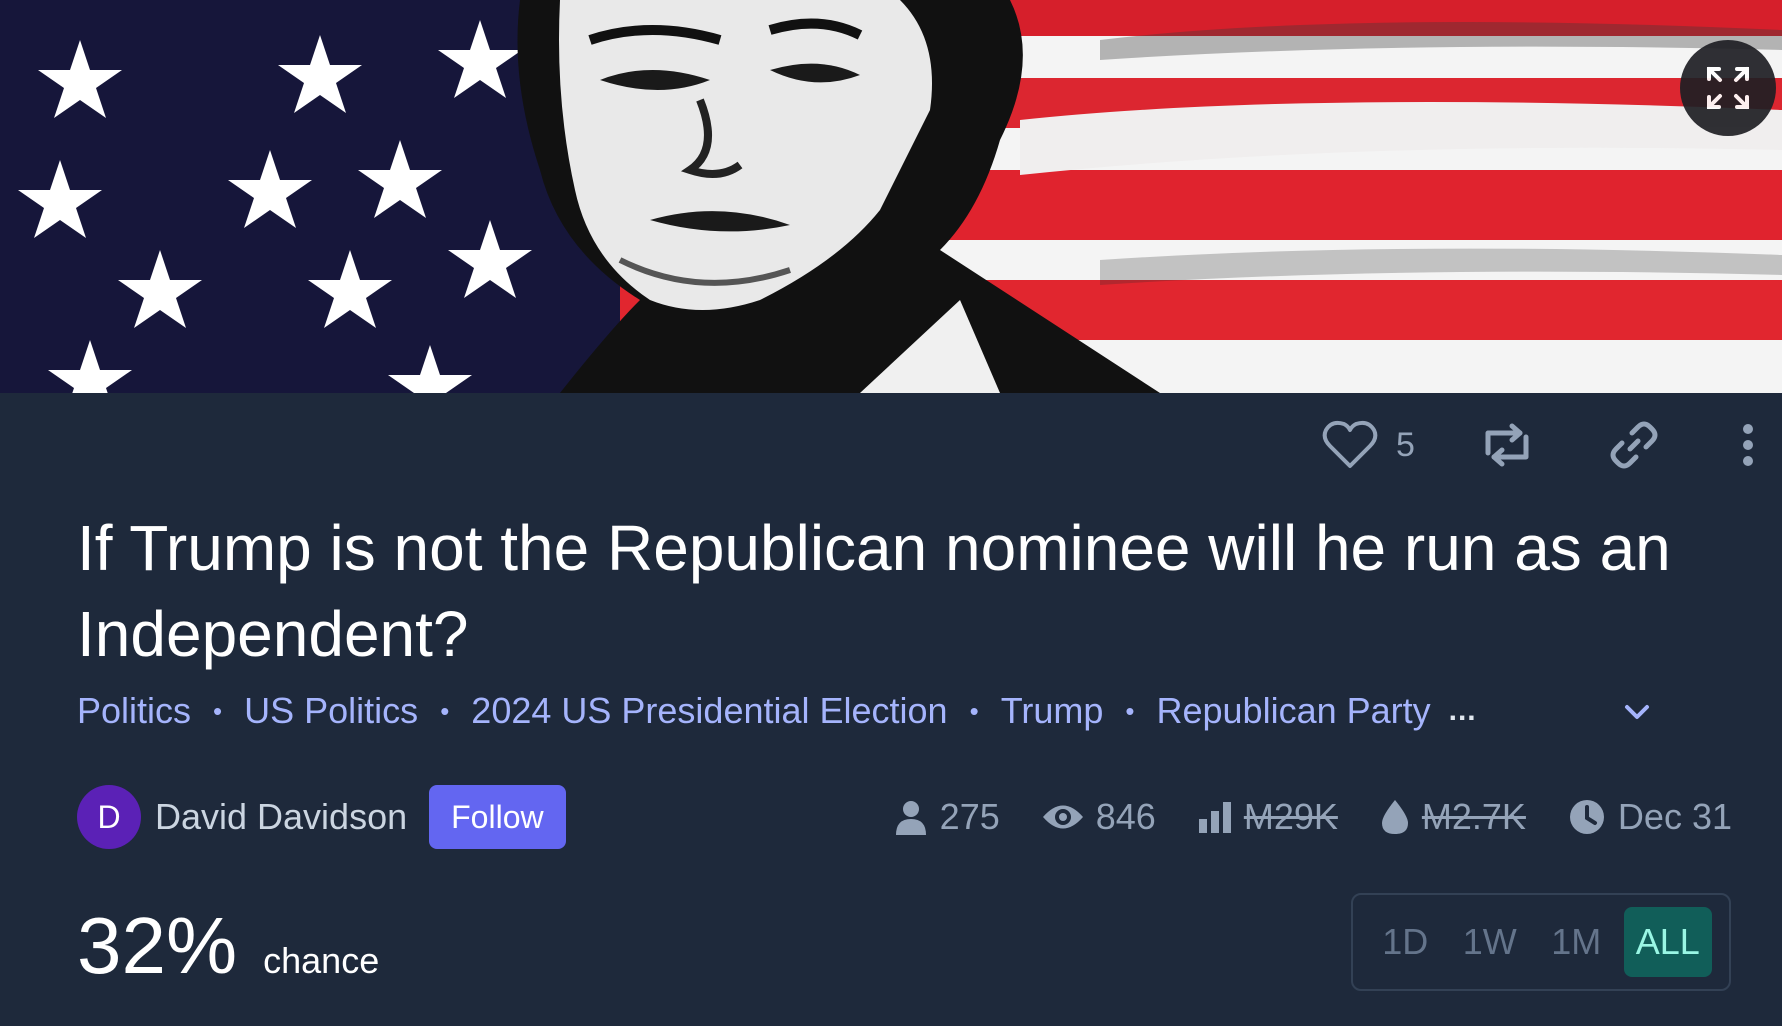  What do you see at coordinates (1473, 816) in the screenshot?
I see `liquidity-value: M2.7K` at bounding box center [1473, 816].